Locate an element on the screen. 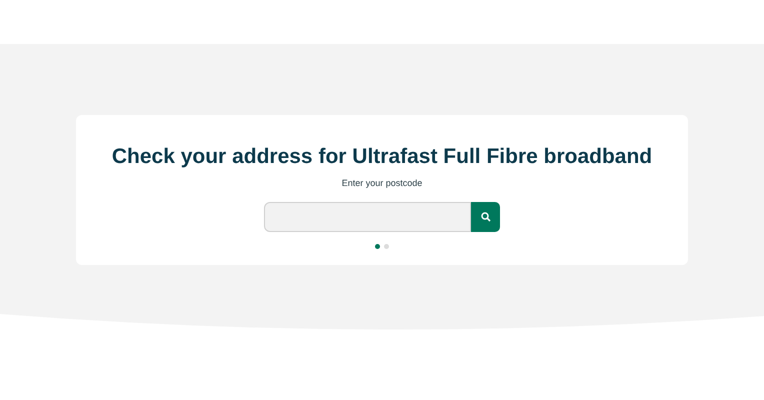 This screenshot has width=764, height=400. postcode-field is located at coordinates (367, 217).